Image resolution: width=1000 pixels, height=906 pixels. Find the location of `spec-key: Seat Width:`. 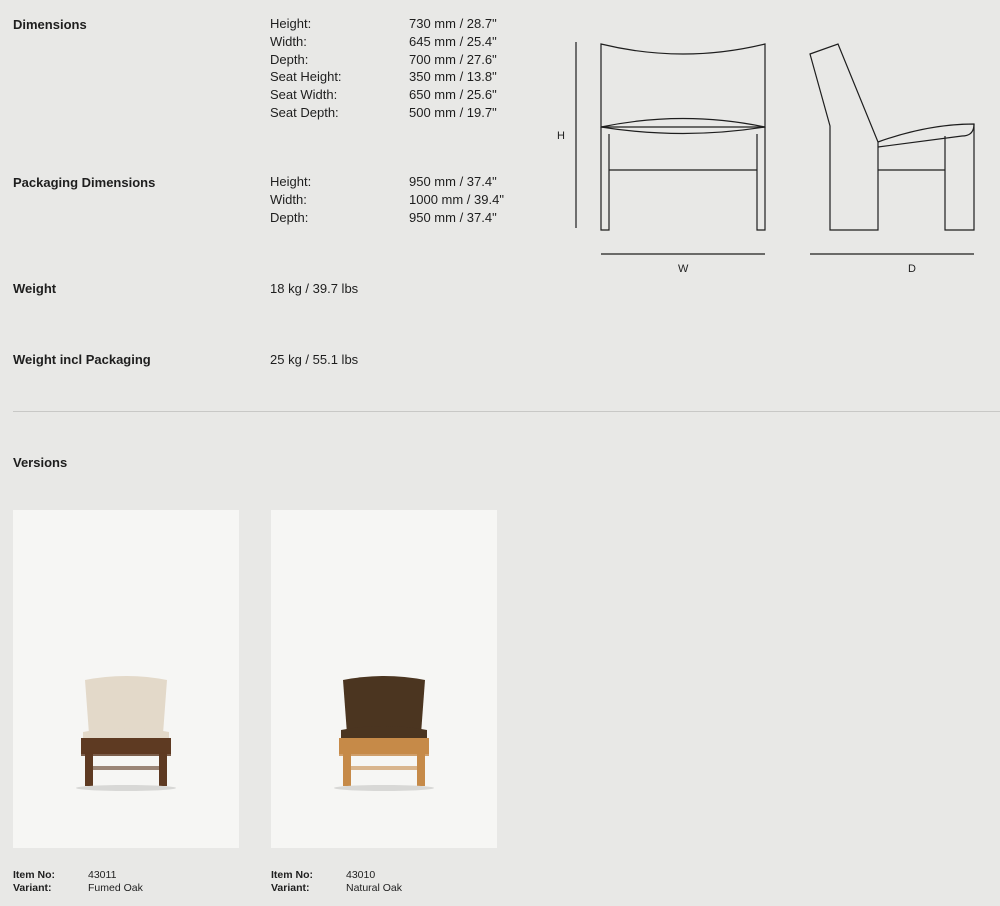

spec-key: Seat Width: is located at coordinates (304, 95).